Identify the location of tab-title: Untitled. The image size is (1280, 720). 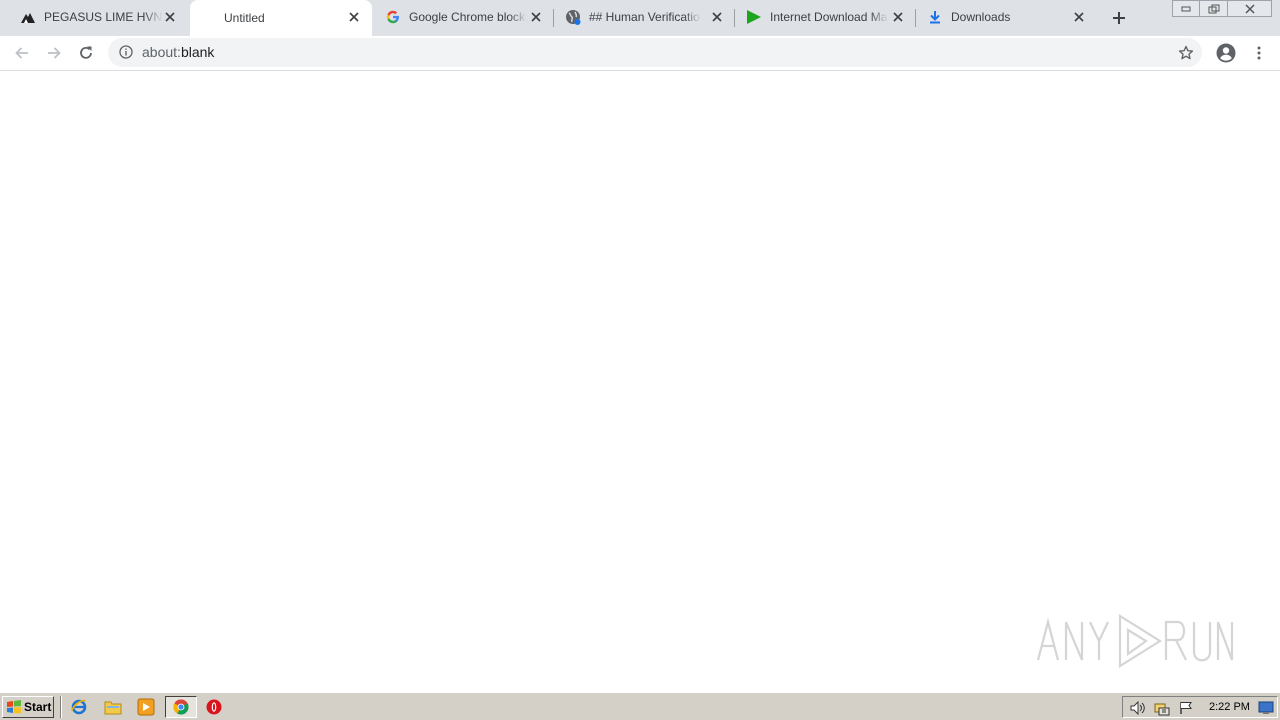
(244, 18).